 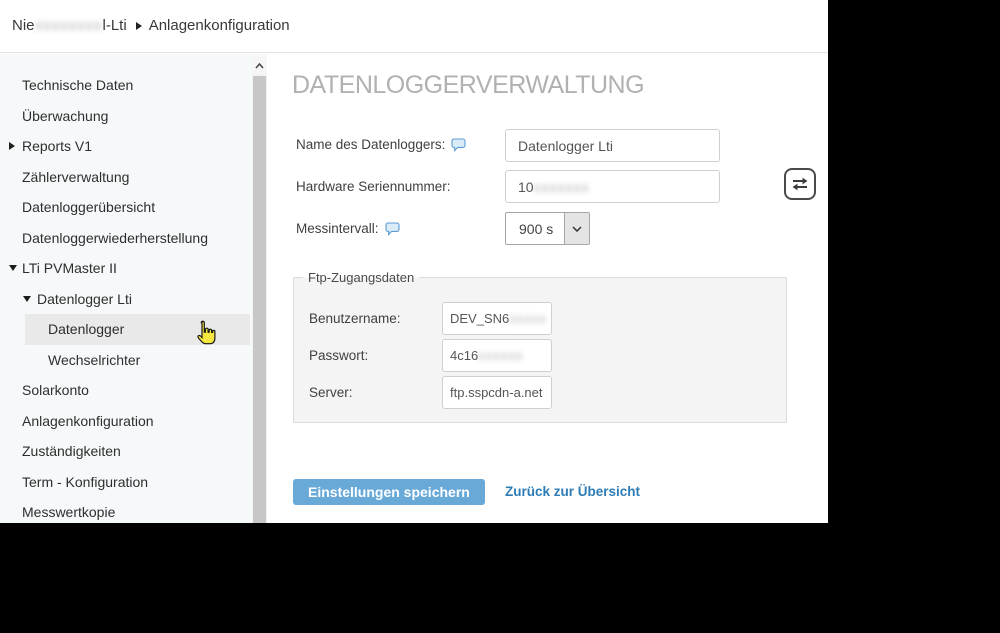 I want to click on hardware-serial-input: 10 xxxxxxx, so click(x=612, y=186).